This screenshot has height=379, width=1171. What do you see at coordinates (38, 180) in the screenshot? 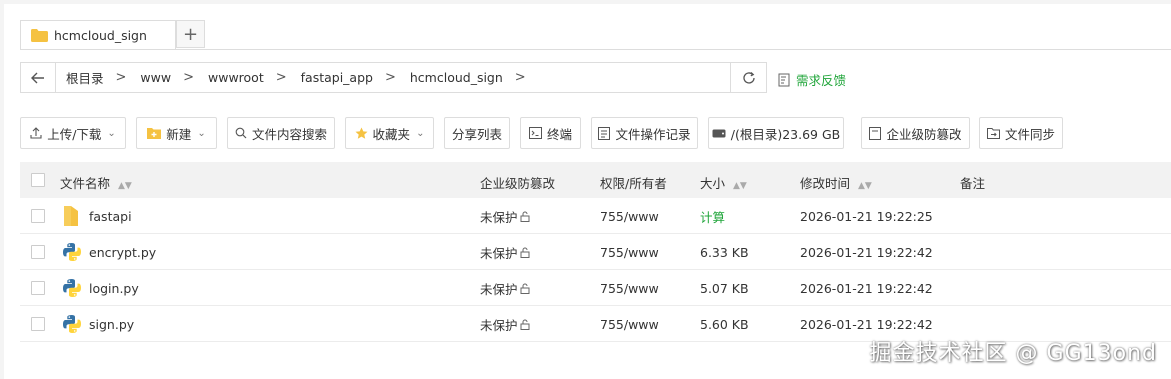
I see `select-all-checkbox` at bounding box center [38, 180].